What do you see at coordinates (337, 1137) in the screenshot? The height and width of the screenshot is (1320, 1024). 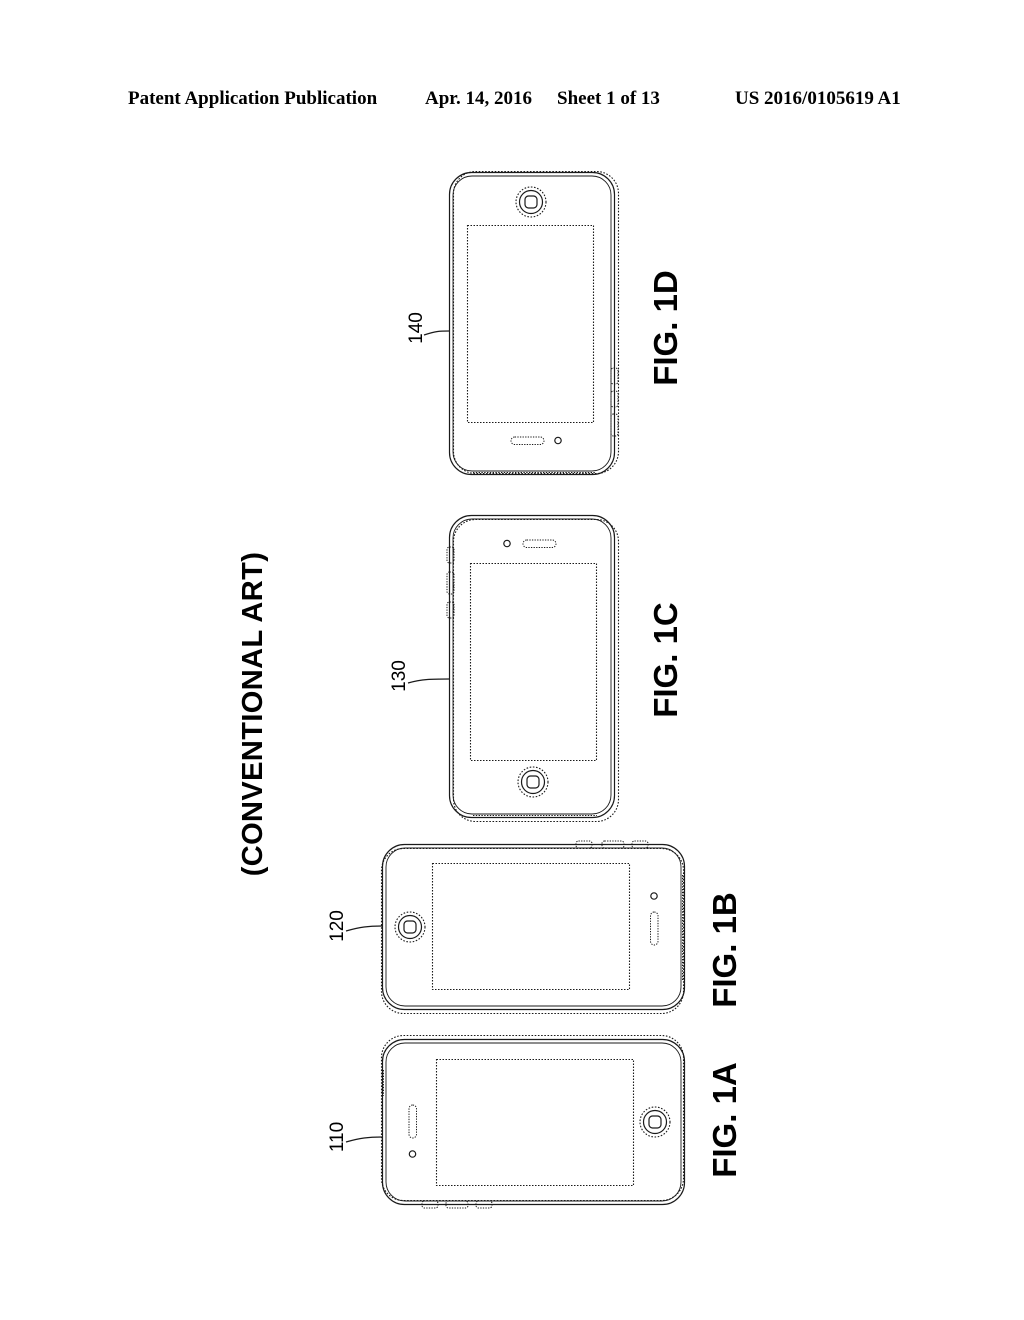 I see `reference-numeral-110: 110` at bounding box center [337, 1137].